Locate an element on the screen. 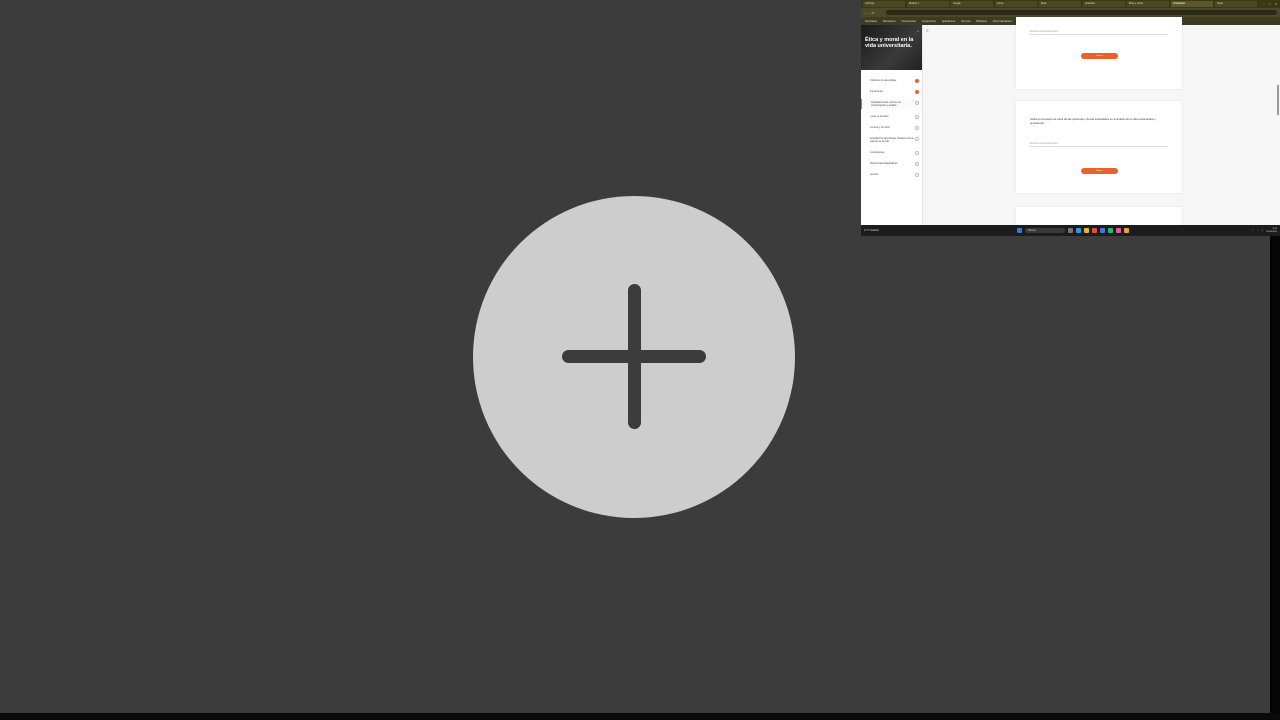 Image resolution: width=1280 pixels, height=720 pixels. browser-tab: Curso is located at coordinates (1016, 4).